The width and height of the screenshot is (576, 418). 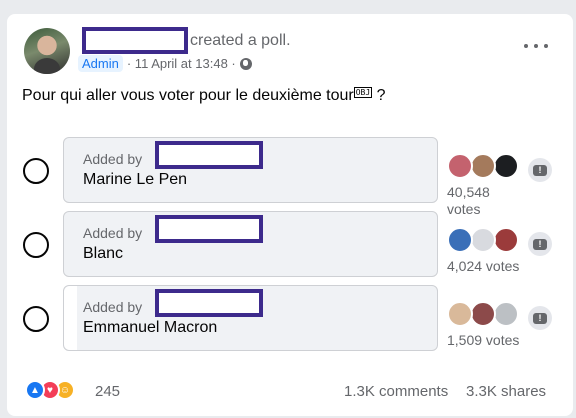 What do you see at coordinates (483, 266) in the screenshot?
I see `vote-count: 4,024 votes` at bounding box center [483, 266].